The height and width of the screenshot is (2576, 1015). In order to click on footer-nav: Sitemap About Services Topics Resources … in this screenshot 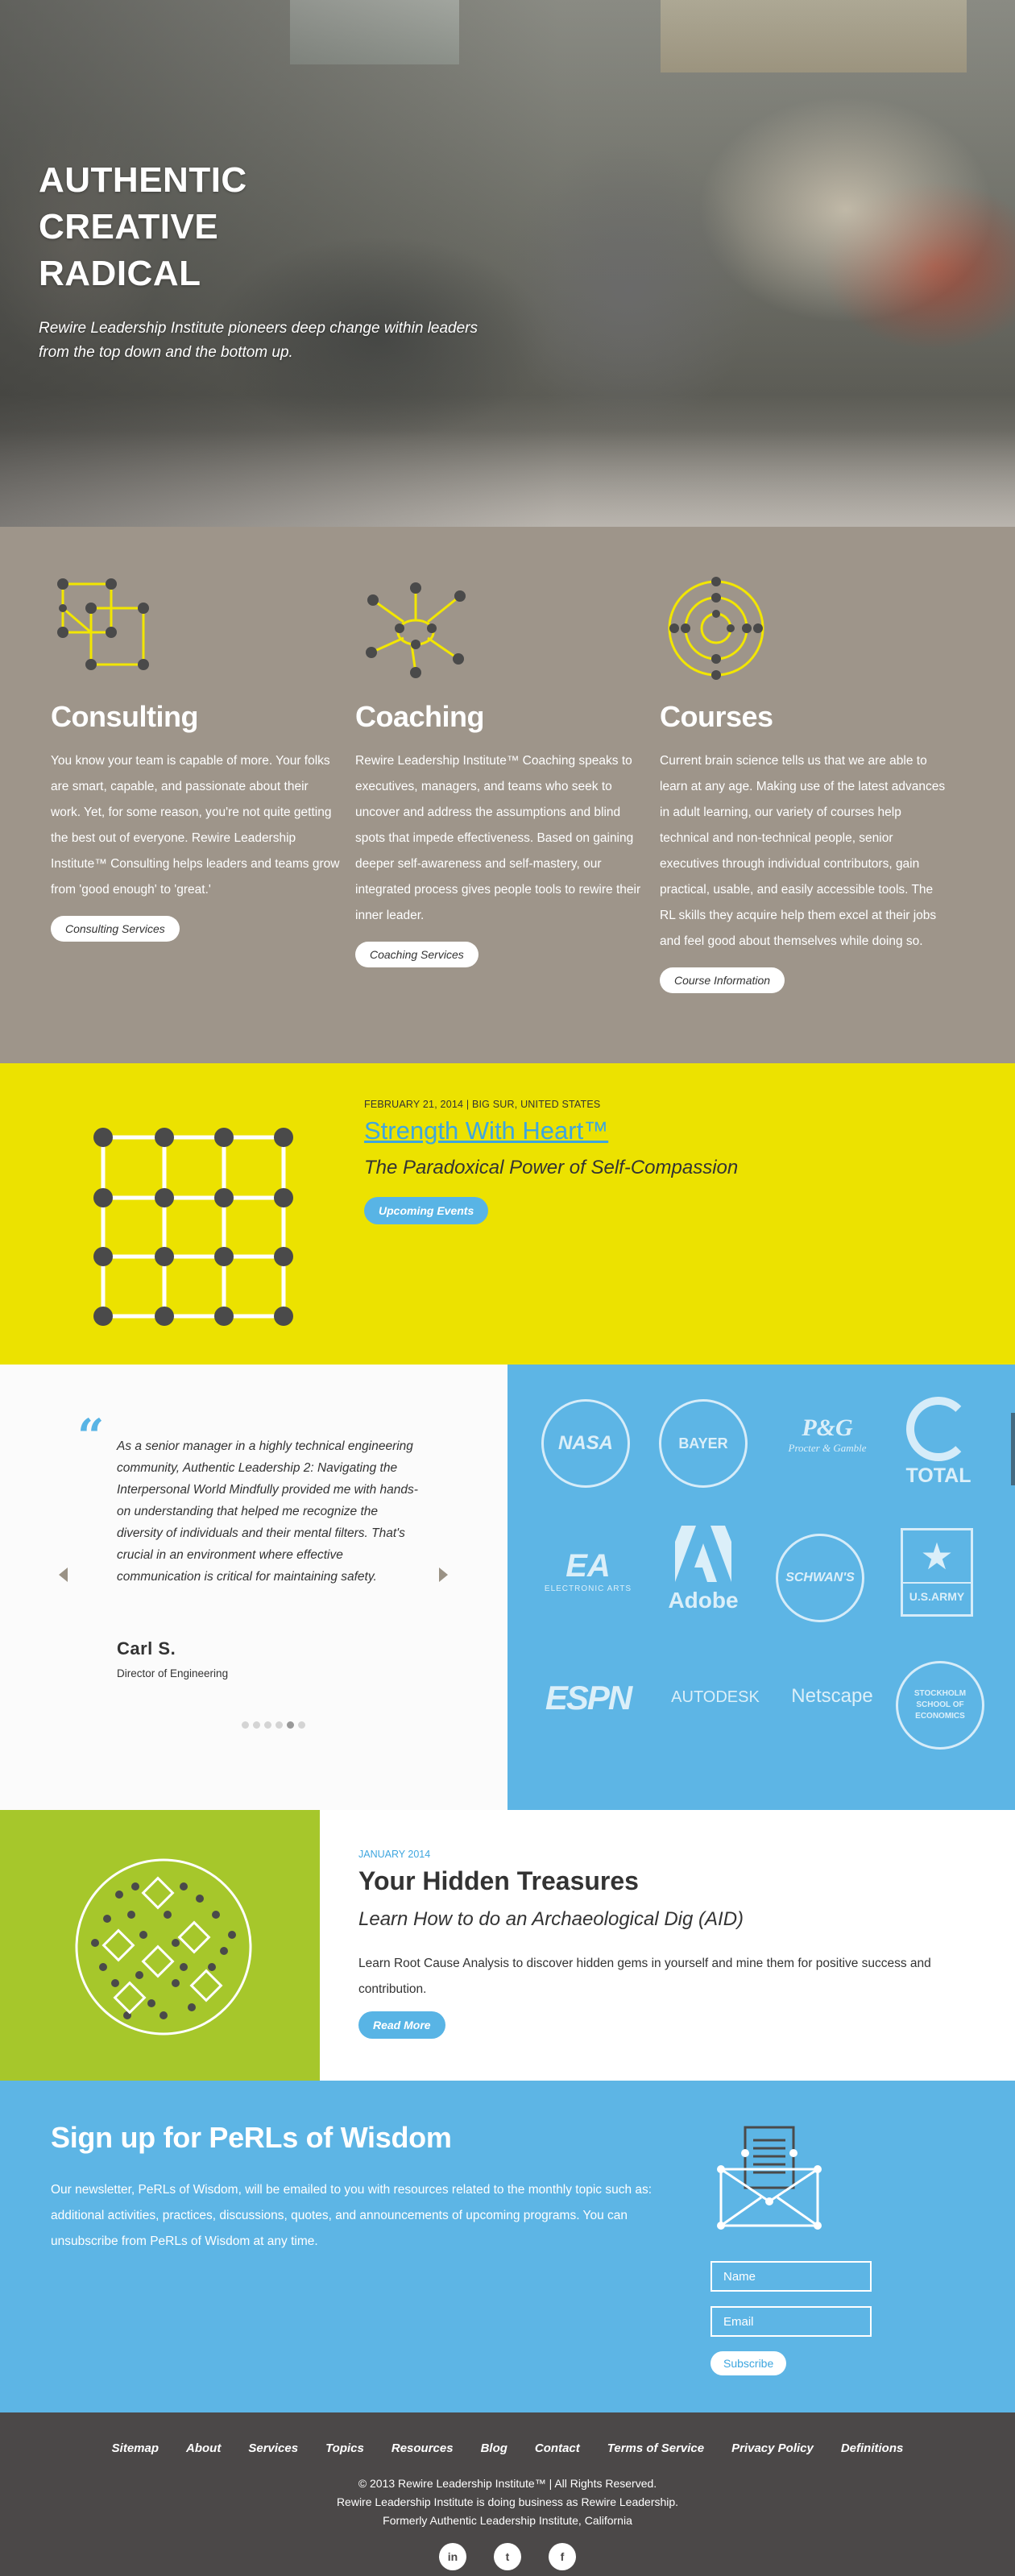, I will do `click(507, 2433)`.